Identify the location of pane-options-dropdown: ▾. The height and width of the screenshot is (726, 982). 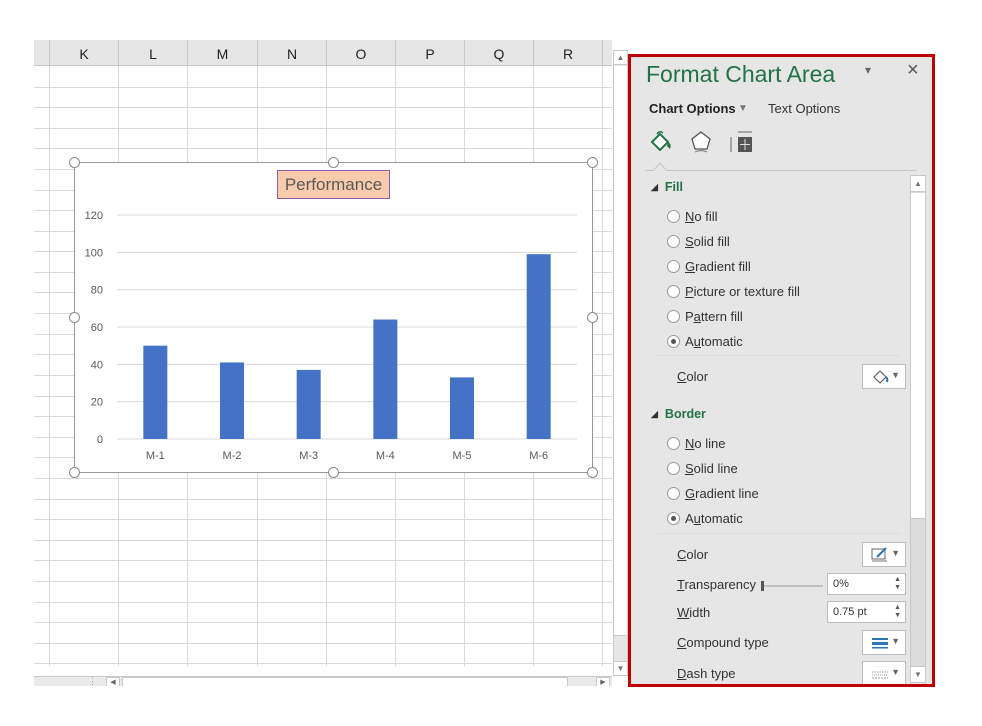
(868, 70).